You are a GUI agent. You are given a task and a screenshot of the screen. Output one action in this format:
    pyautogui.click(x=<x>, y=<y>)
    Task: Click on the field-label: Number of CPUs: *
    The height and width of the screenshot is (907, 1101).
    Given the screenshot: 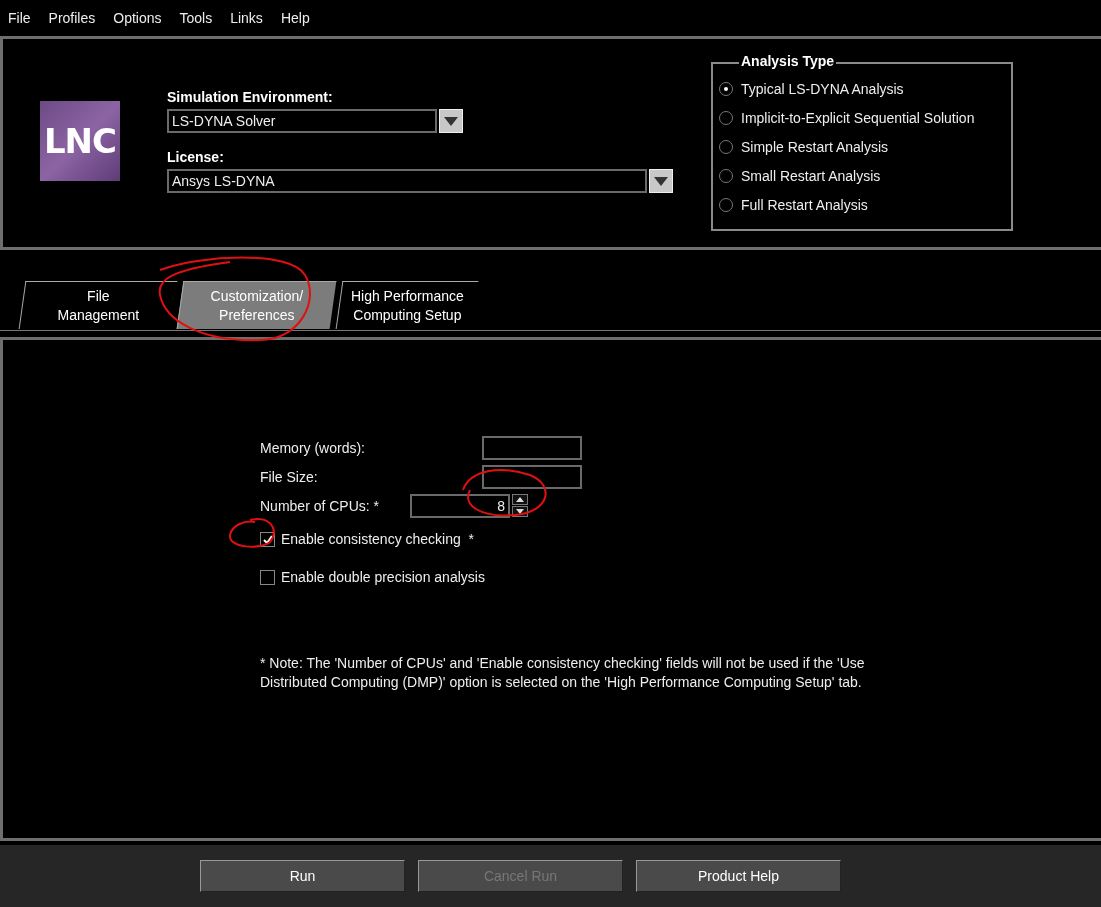 What is the action you would take?
    pyautogui.click(x=320, y=505)
    